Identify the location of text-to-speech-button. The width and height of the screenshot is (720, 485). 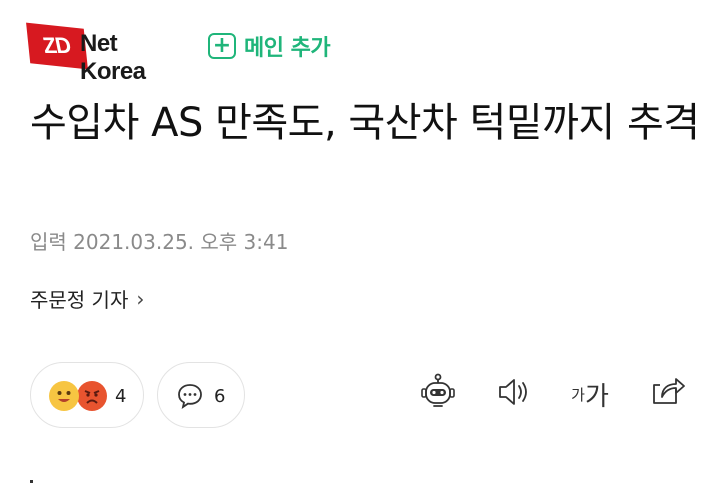
(514, 394).